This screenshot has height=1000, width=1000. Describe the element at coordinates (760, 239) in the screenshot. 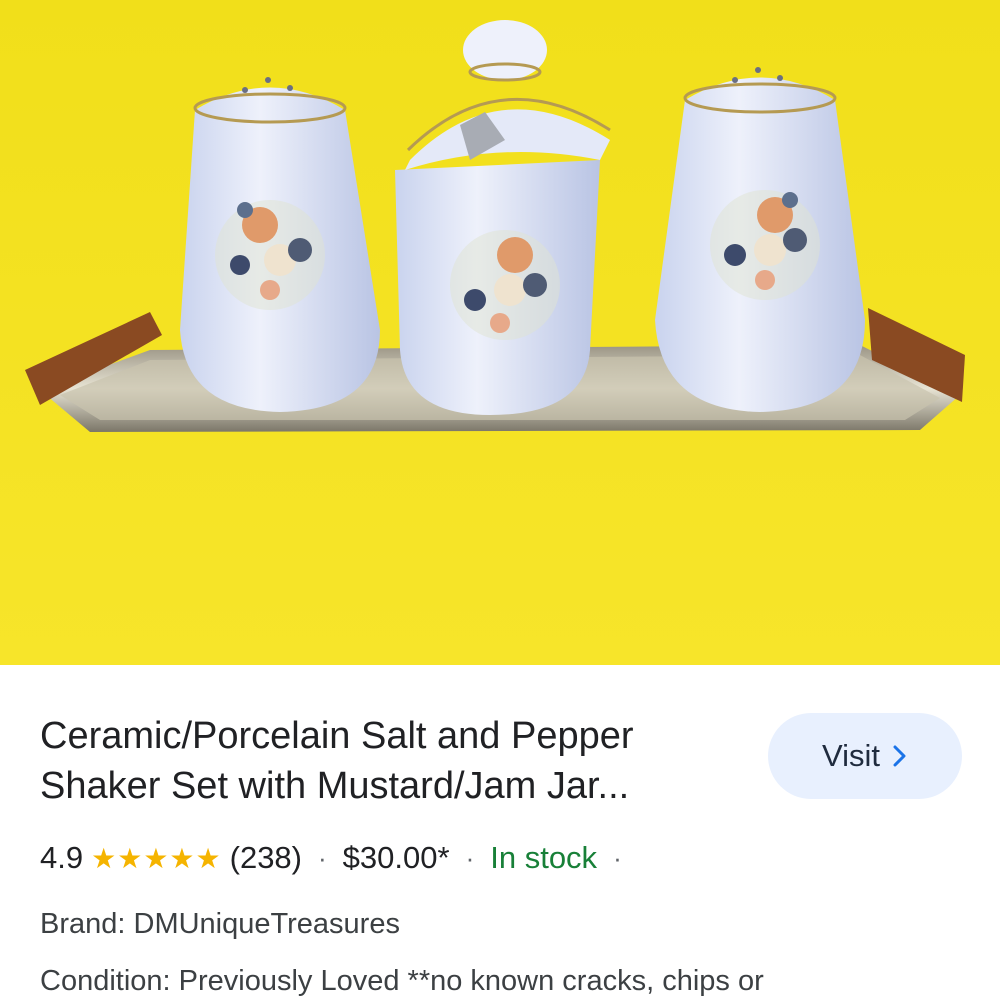

I see `pepper-shaker` at that location.